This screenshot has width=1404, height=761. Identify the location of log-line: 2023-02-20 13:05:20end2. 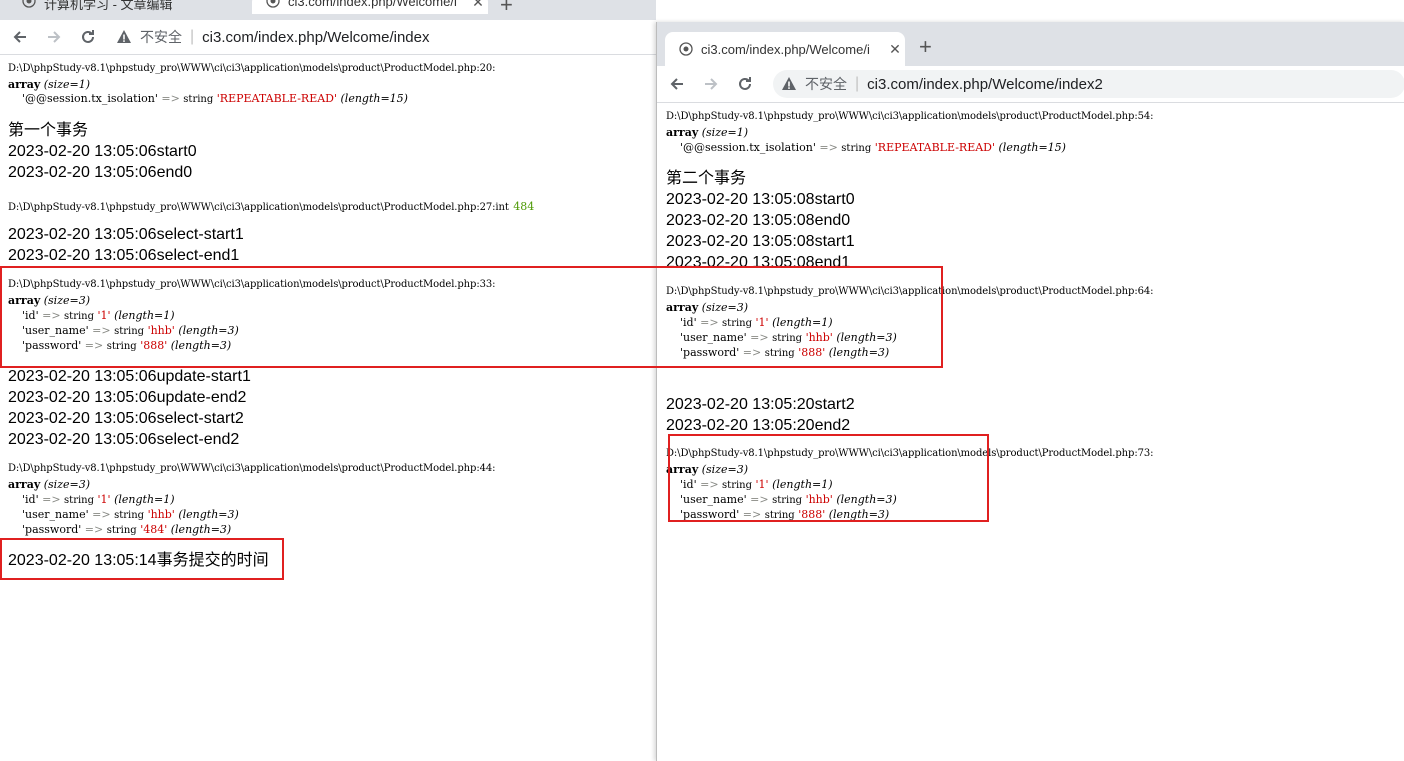
(758, 425).